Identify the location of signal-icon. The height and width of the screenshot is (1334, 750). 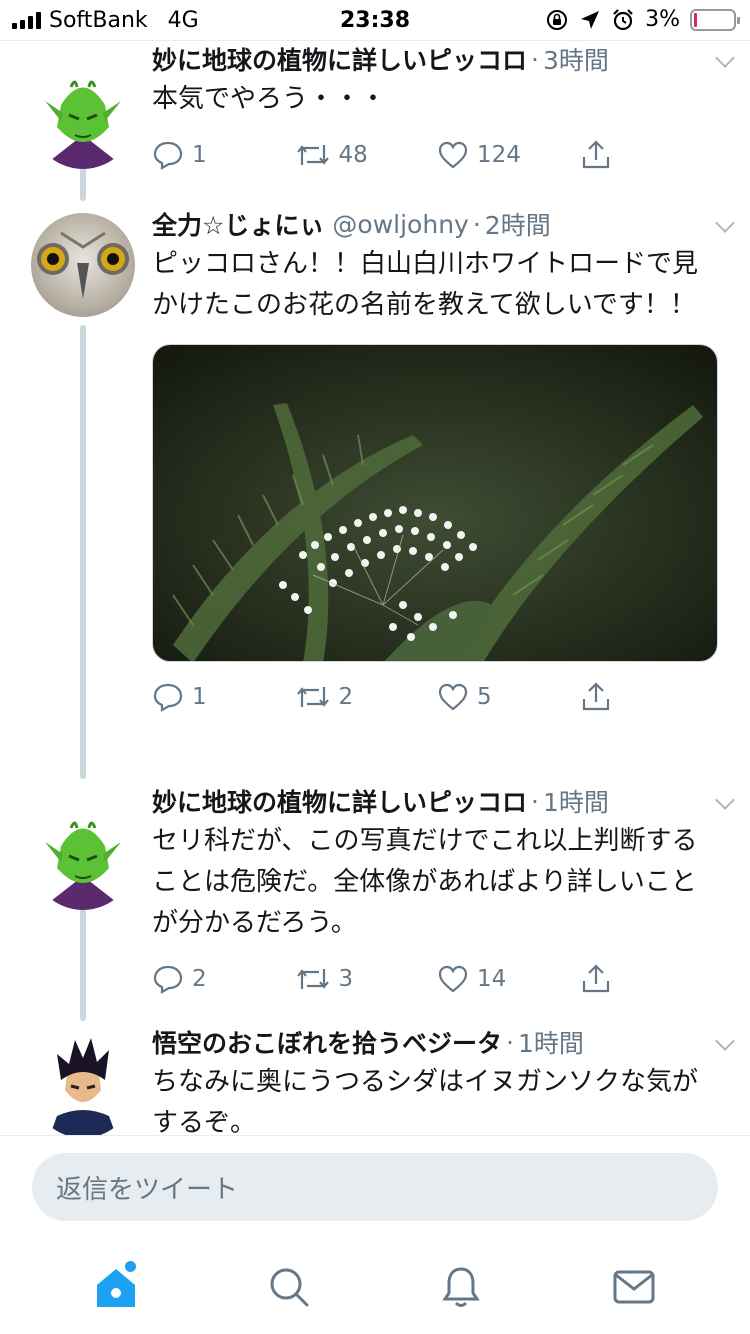
(26, 20).